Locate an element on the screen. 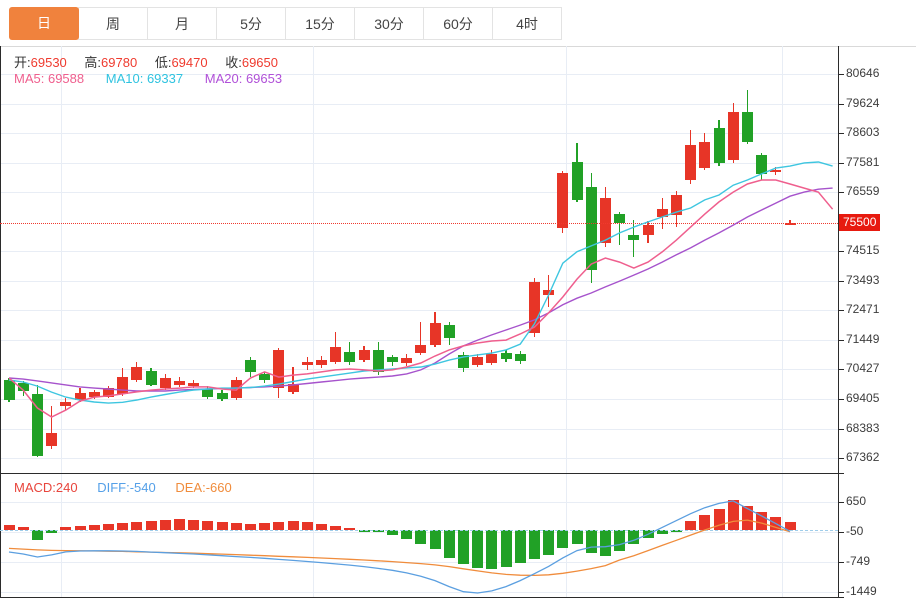  tab-60min: 60分 is located at coordinates (458, 23).